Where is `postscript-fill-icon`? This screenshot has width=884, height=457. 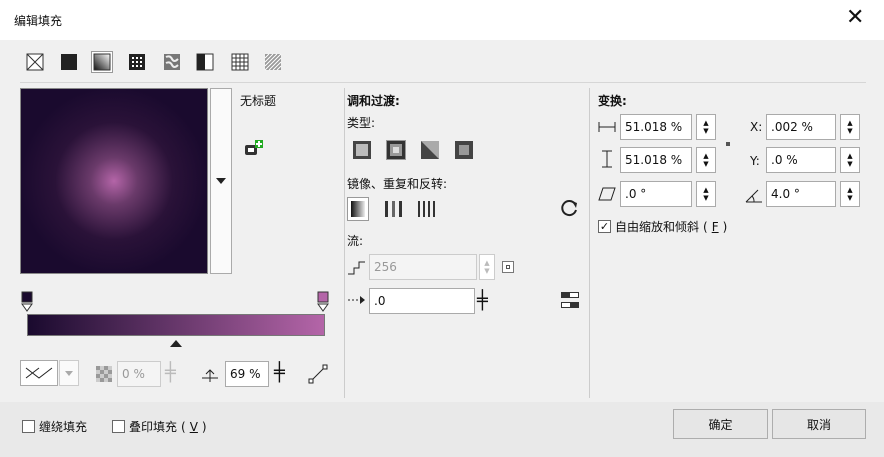 postscript-fill-icon is located at coordinates (273, 62).